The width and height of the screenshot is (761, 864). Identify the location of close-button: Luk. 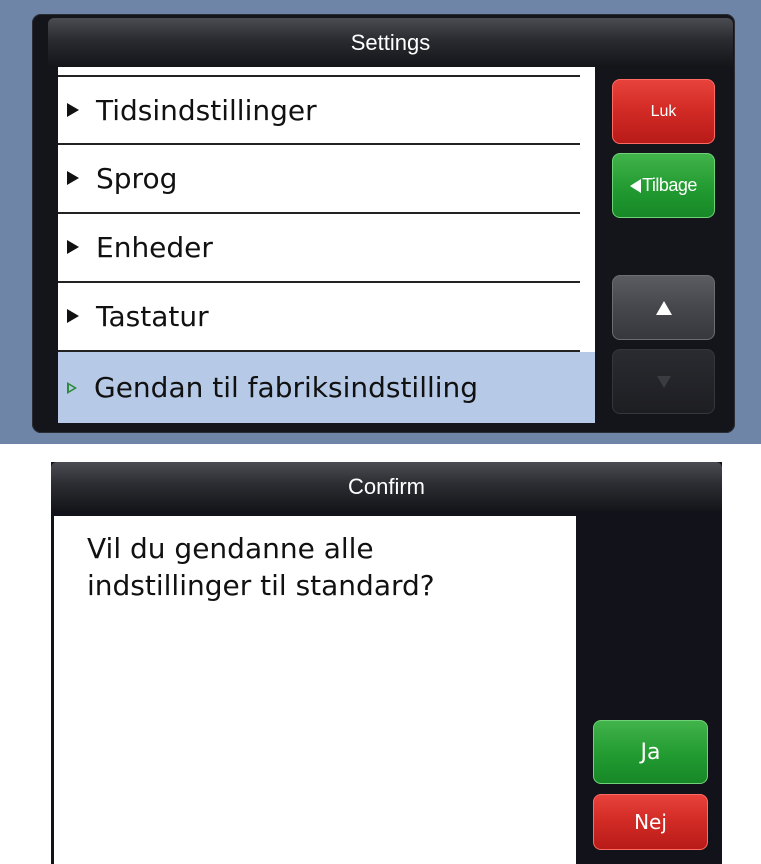
(663, 111).